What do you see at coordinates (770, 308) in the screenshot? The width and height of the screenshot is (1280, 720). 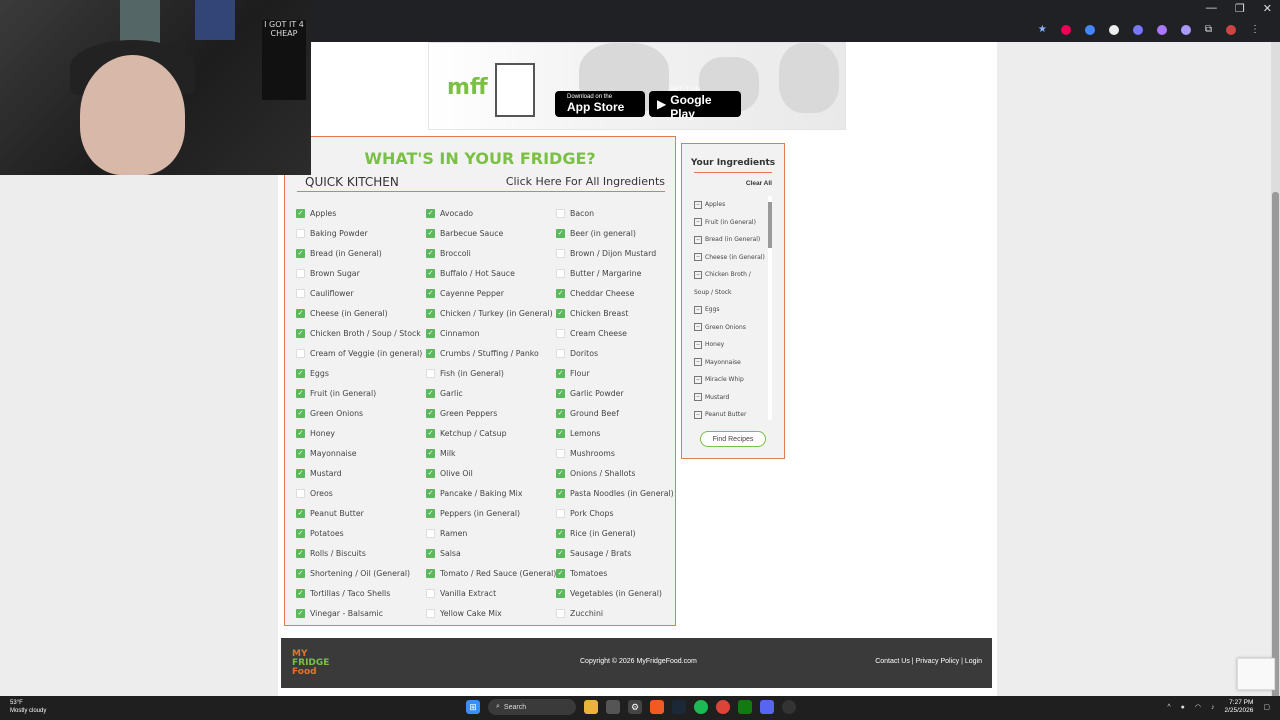 I see `ingredients-scrollbar` at bounding box center [770, 308].